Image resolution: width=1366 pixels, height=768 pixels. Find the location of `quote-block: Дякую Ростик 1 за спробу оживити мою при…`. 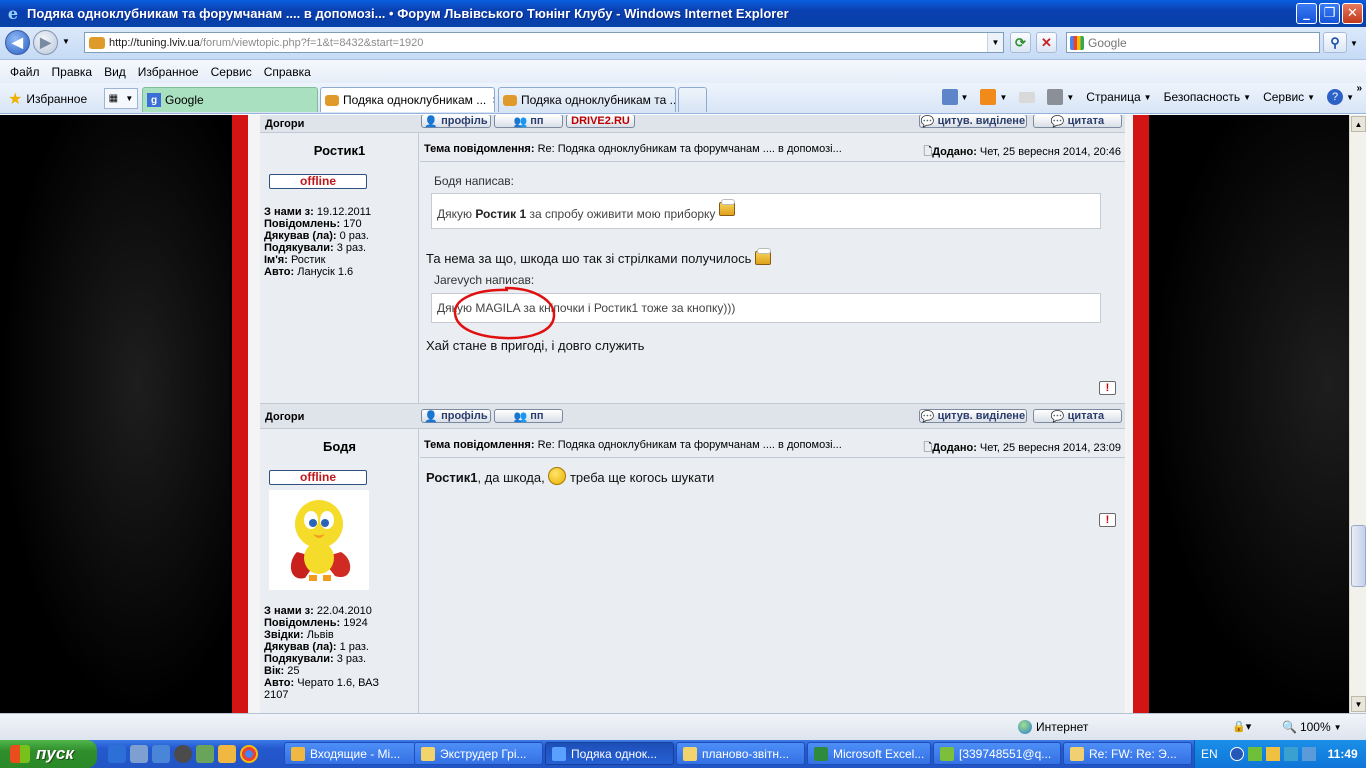

quote-block: Дякую Ростик 1 за спробу оживити мою при… is located at coordinates (766, 211).